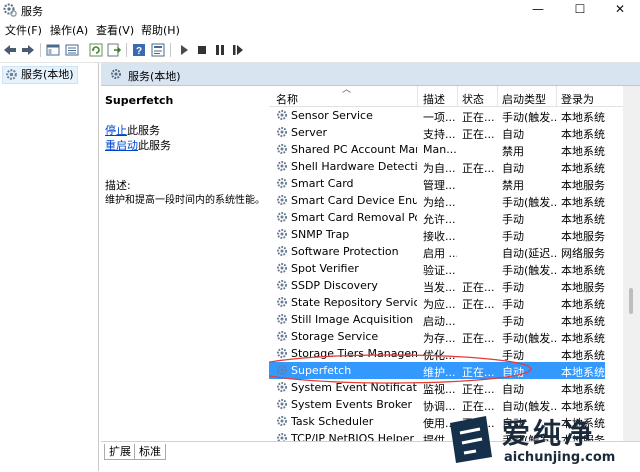 The height and width of the screenshot is (472, 640). Describe the element at coordinates (320, 29) in the screenshot. I see `menu-bar: 文件(F) 操作(A) 查看(V) 帮助(H)` at that location.